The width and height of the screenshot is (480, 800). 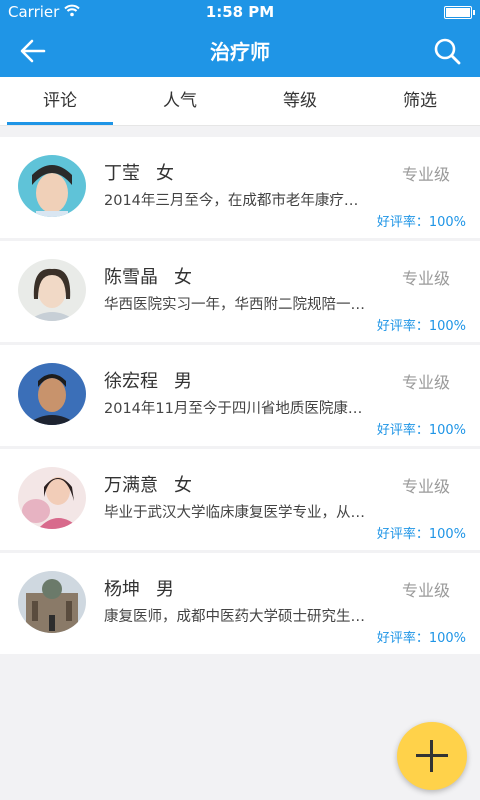 I want to click on status-time: 1:58 PM, so click(x=240, y=12).